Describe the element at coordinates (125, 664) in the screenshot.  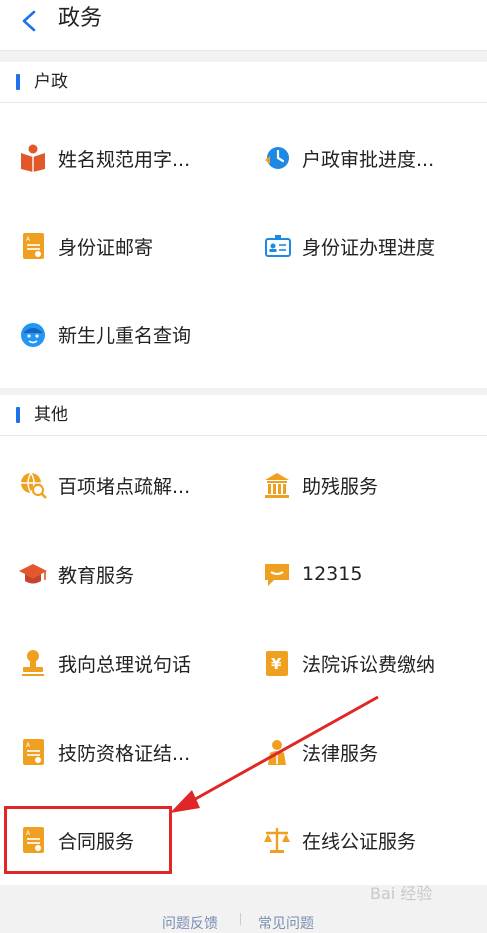
I see `item-label: 我向总理说句话` at that location.